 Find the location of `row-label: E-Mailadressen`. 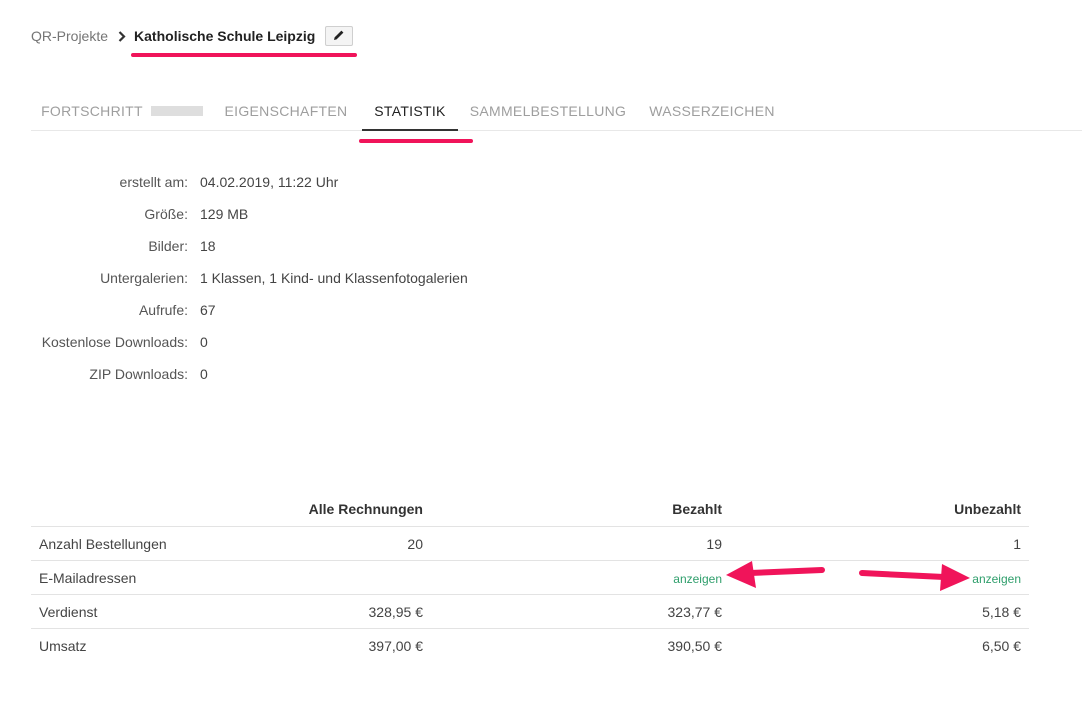

row-label: E-Mailadressen is located at coordinates (146, 577).